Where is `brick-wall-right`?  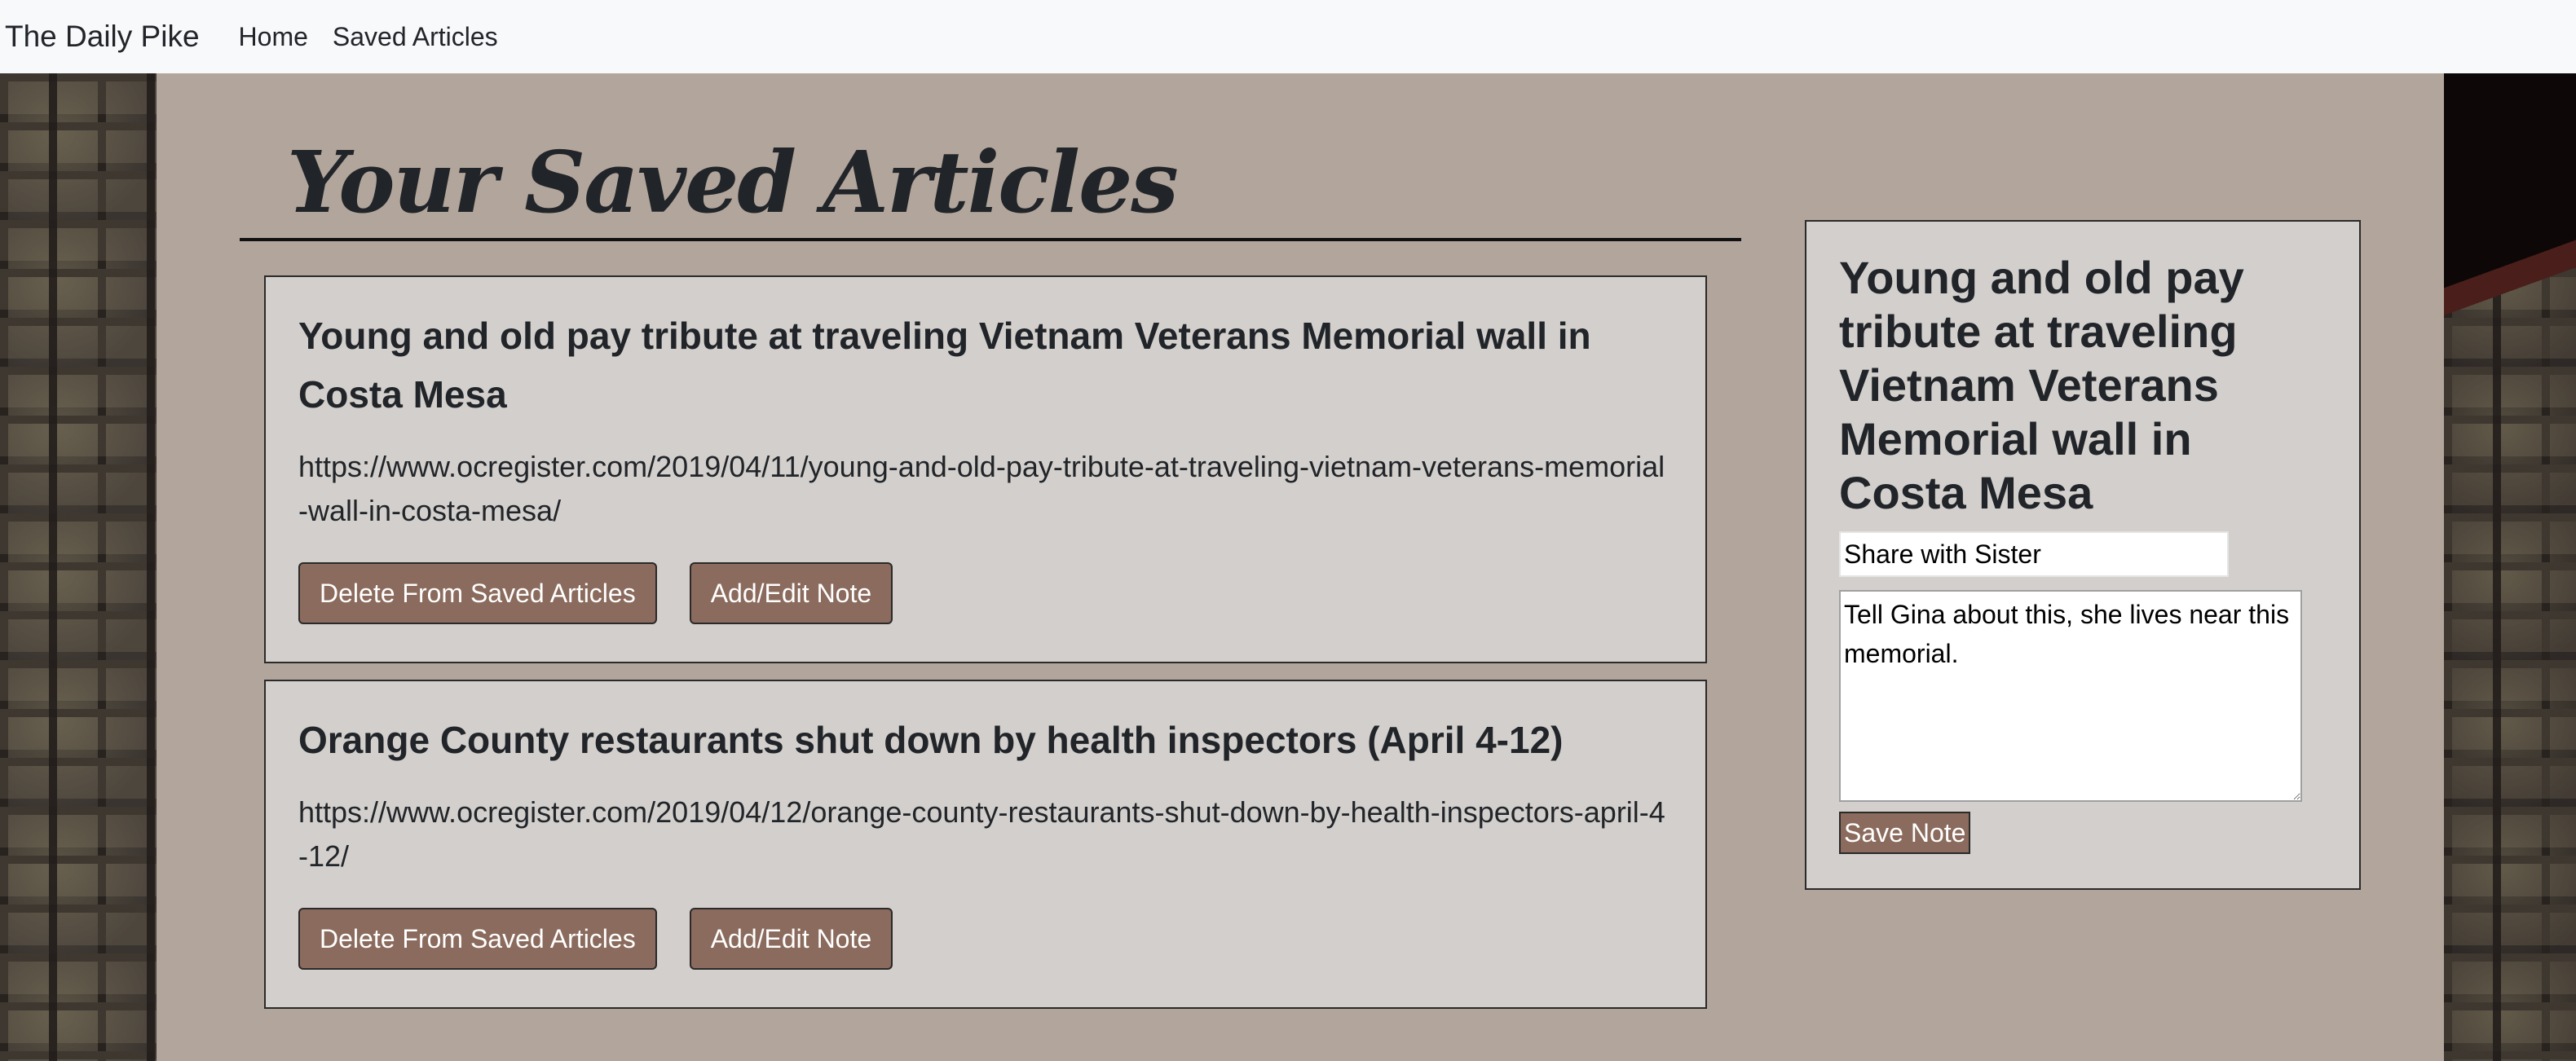 brick-wall-right is located at coordinates (2510, 567).